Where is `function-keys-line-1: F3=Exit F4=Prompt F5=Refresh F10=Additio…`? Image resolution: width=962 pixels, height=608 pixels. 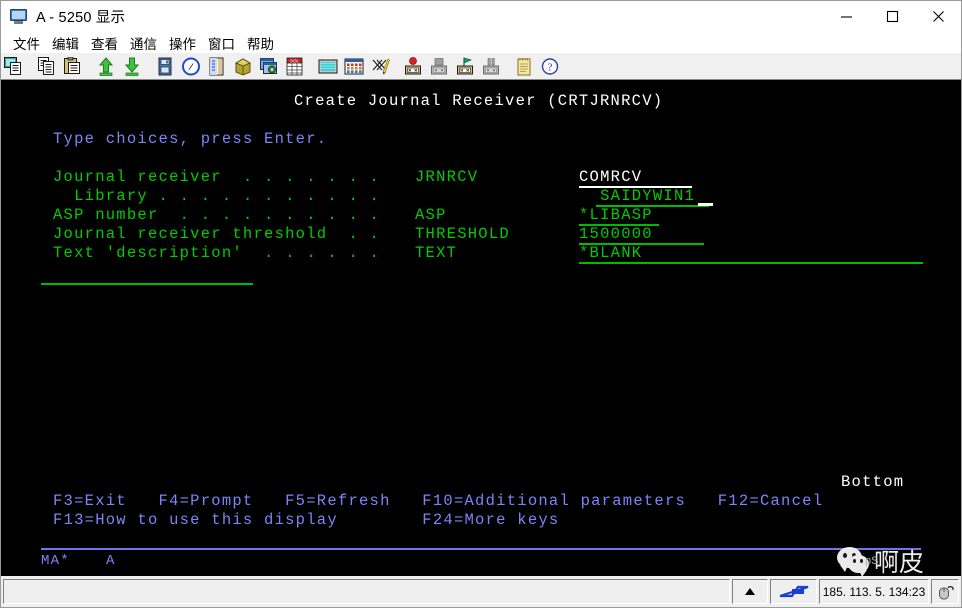
function-keys-line-1: F3=Exit F4=Prompt F5=Refresh F10=Additio… is located at coordinates (438, 501).